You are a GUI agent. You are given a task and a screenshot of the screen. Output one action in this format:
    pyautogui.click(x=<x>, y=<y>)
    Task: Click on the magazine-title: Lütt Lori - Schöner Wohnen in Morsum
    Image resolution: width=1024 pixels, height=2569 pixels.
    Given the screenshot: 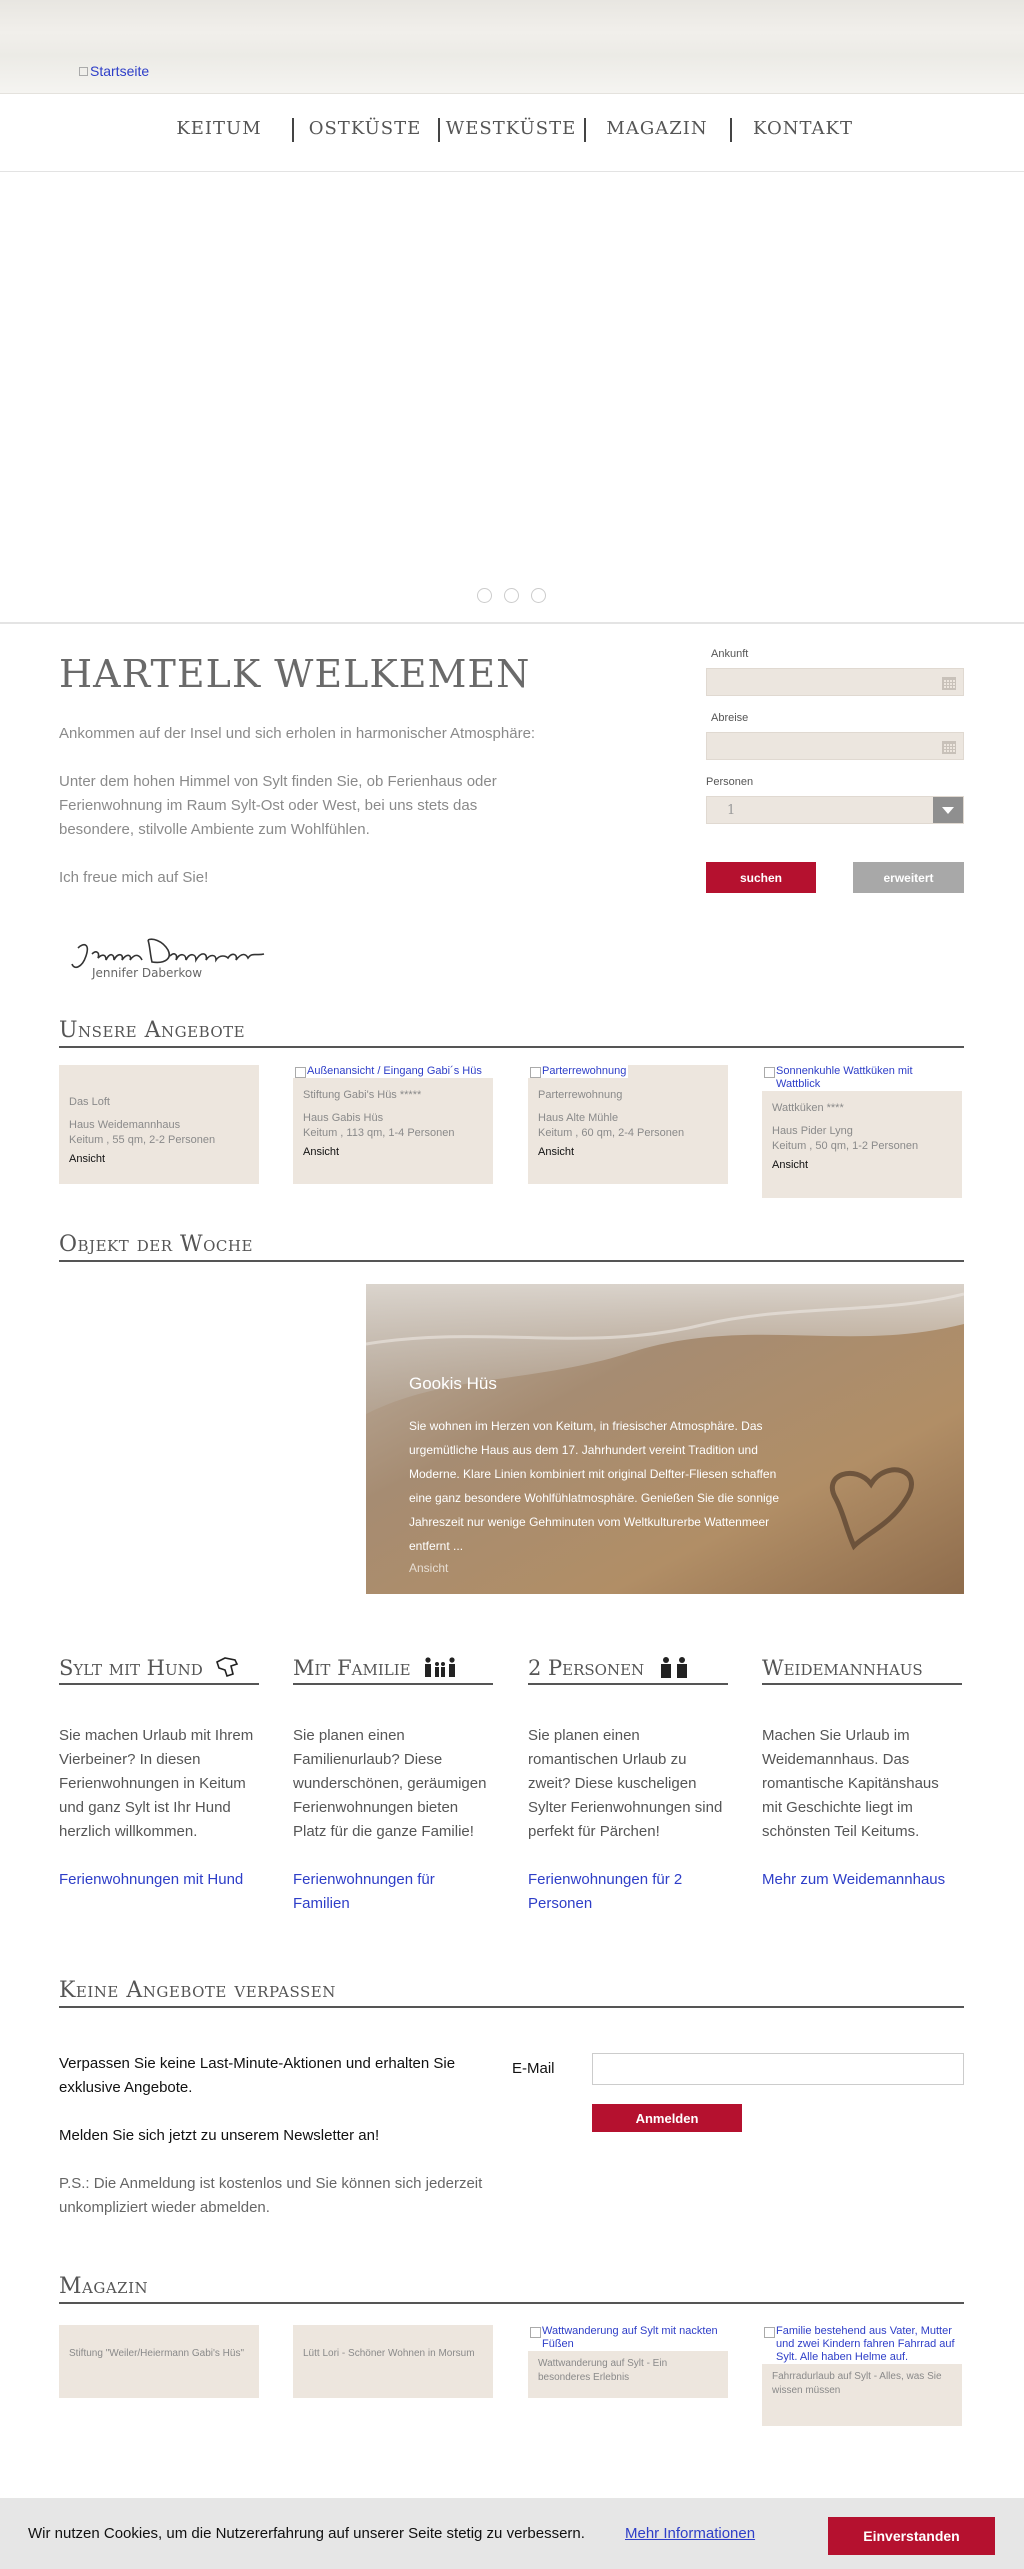 What is the action you would take?
    pyautogui.click(x=389, y=2353)
    